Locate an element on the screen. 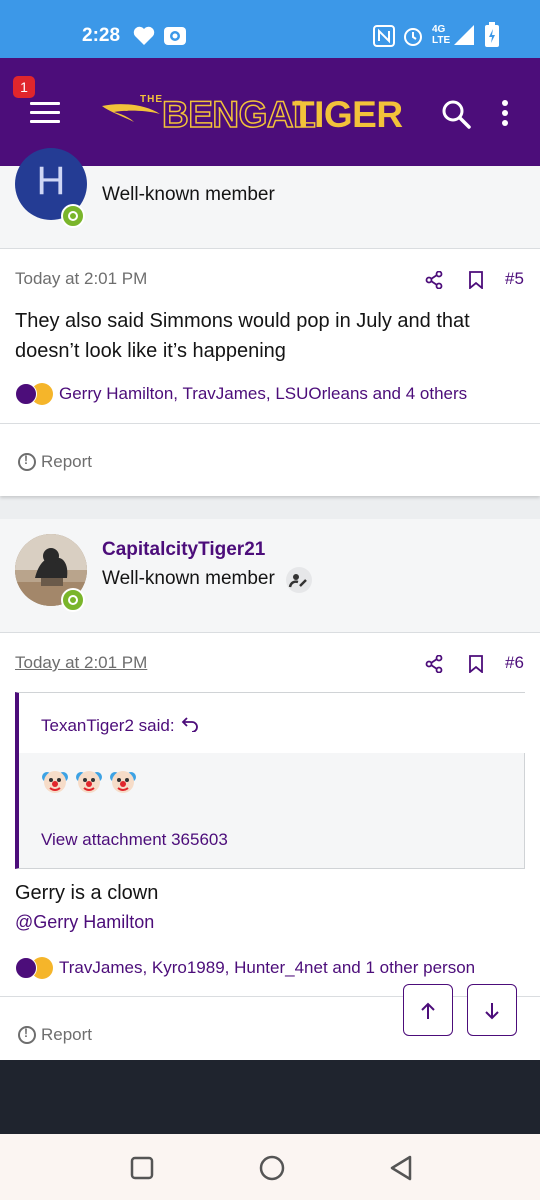 The height and width of the screenshot is (1200, 540). post-number: #6 is located at coordinates (514, 663).